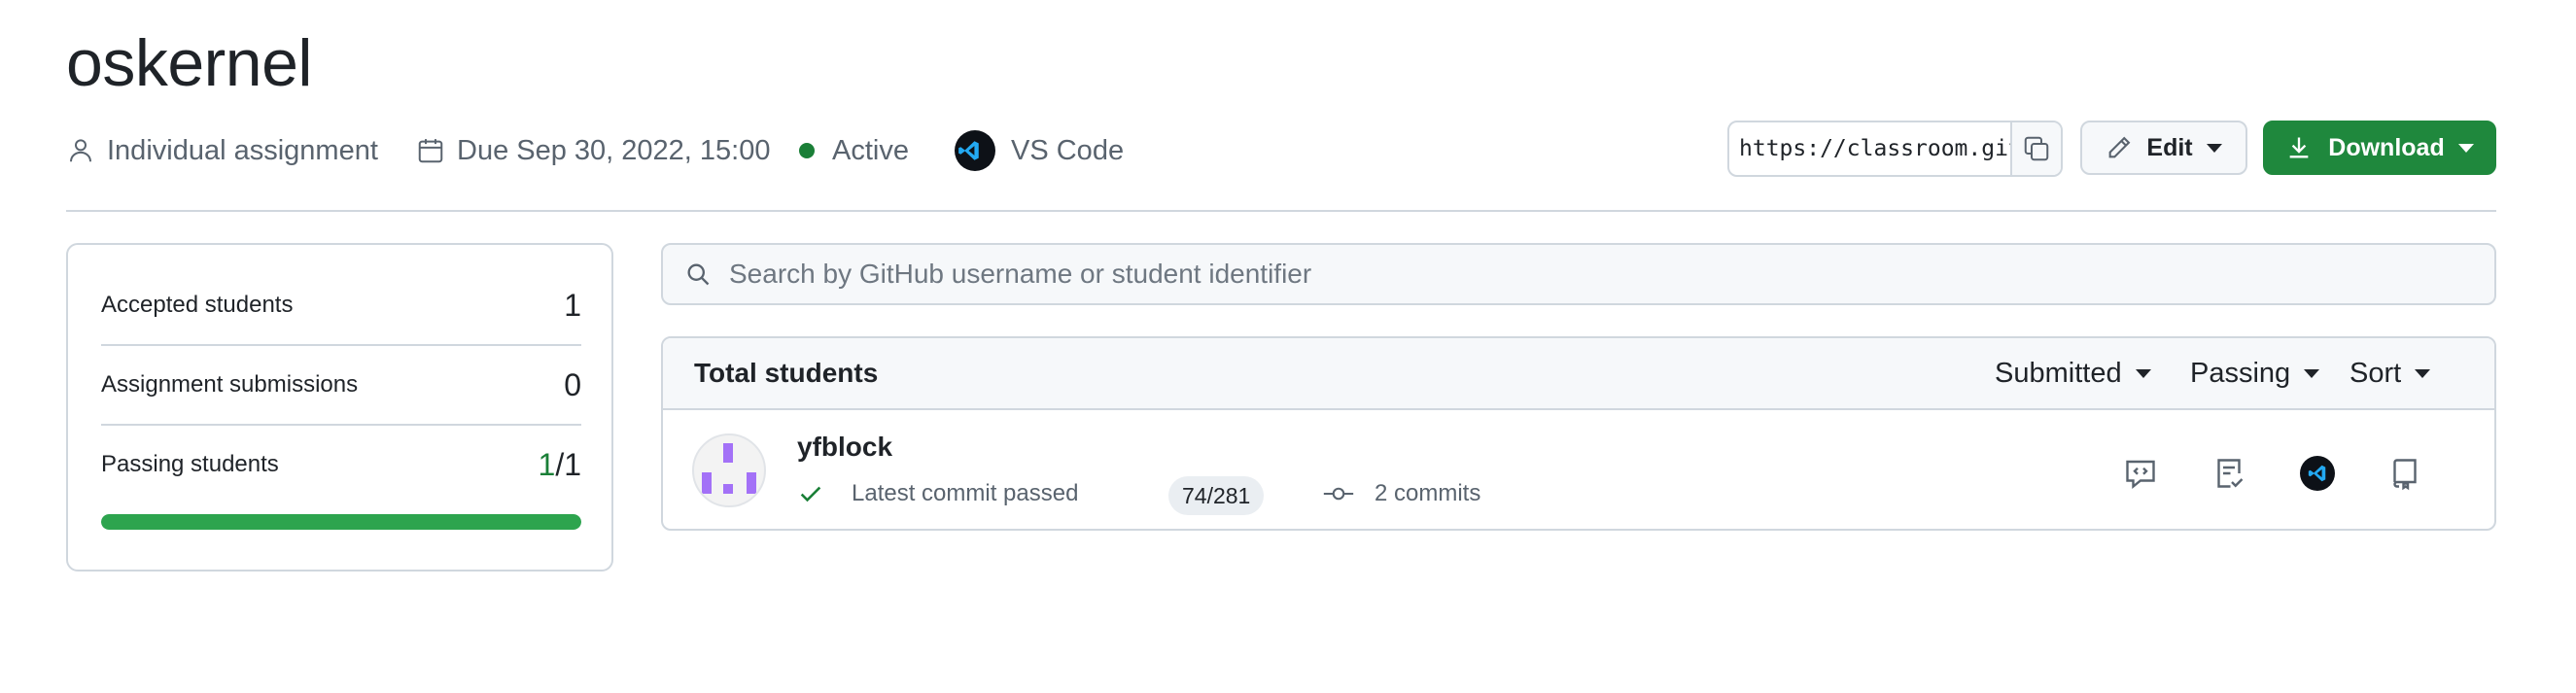 This screenshot has height=693, width=2576. I want to click on table-header: Total students Submitted Passing Sort, so click(1579, 374).